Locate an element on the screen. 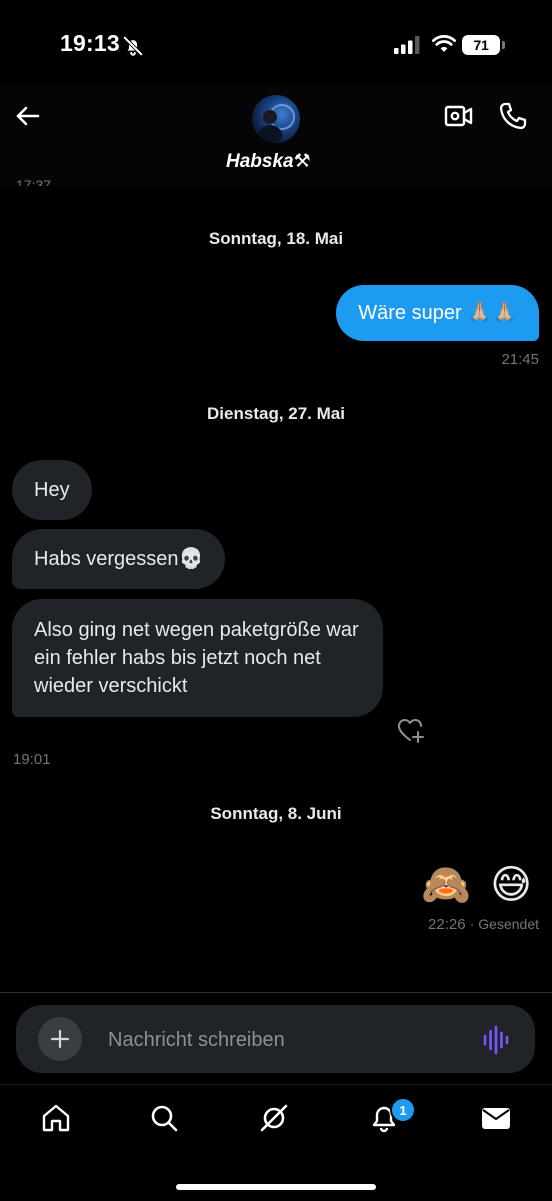 This screenshot has height=1201, width=552. message-meta: 22:26 · Gesendet is located at coordinates (483, 924).